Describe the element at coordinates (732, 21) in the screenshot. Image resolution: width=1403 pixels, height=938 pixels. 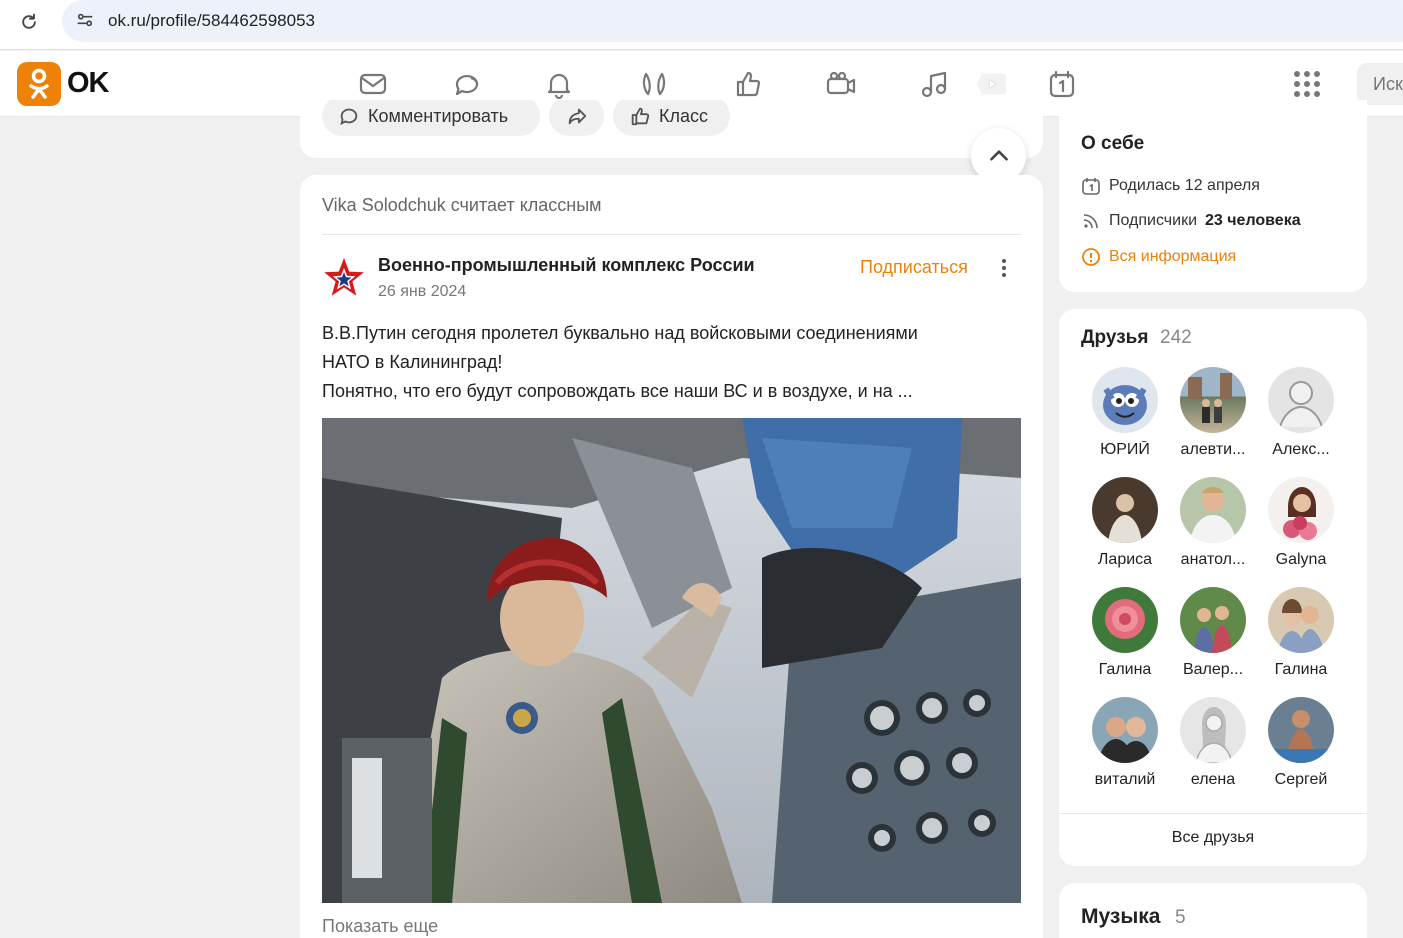
I see `address-bar: ok.ru/profile/584462598053` at that location.